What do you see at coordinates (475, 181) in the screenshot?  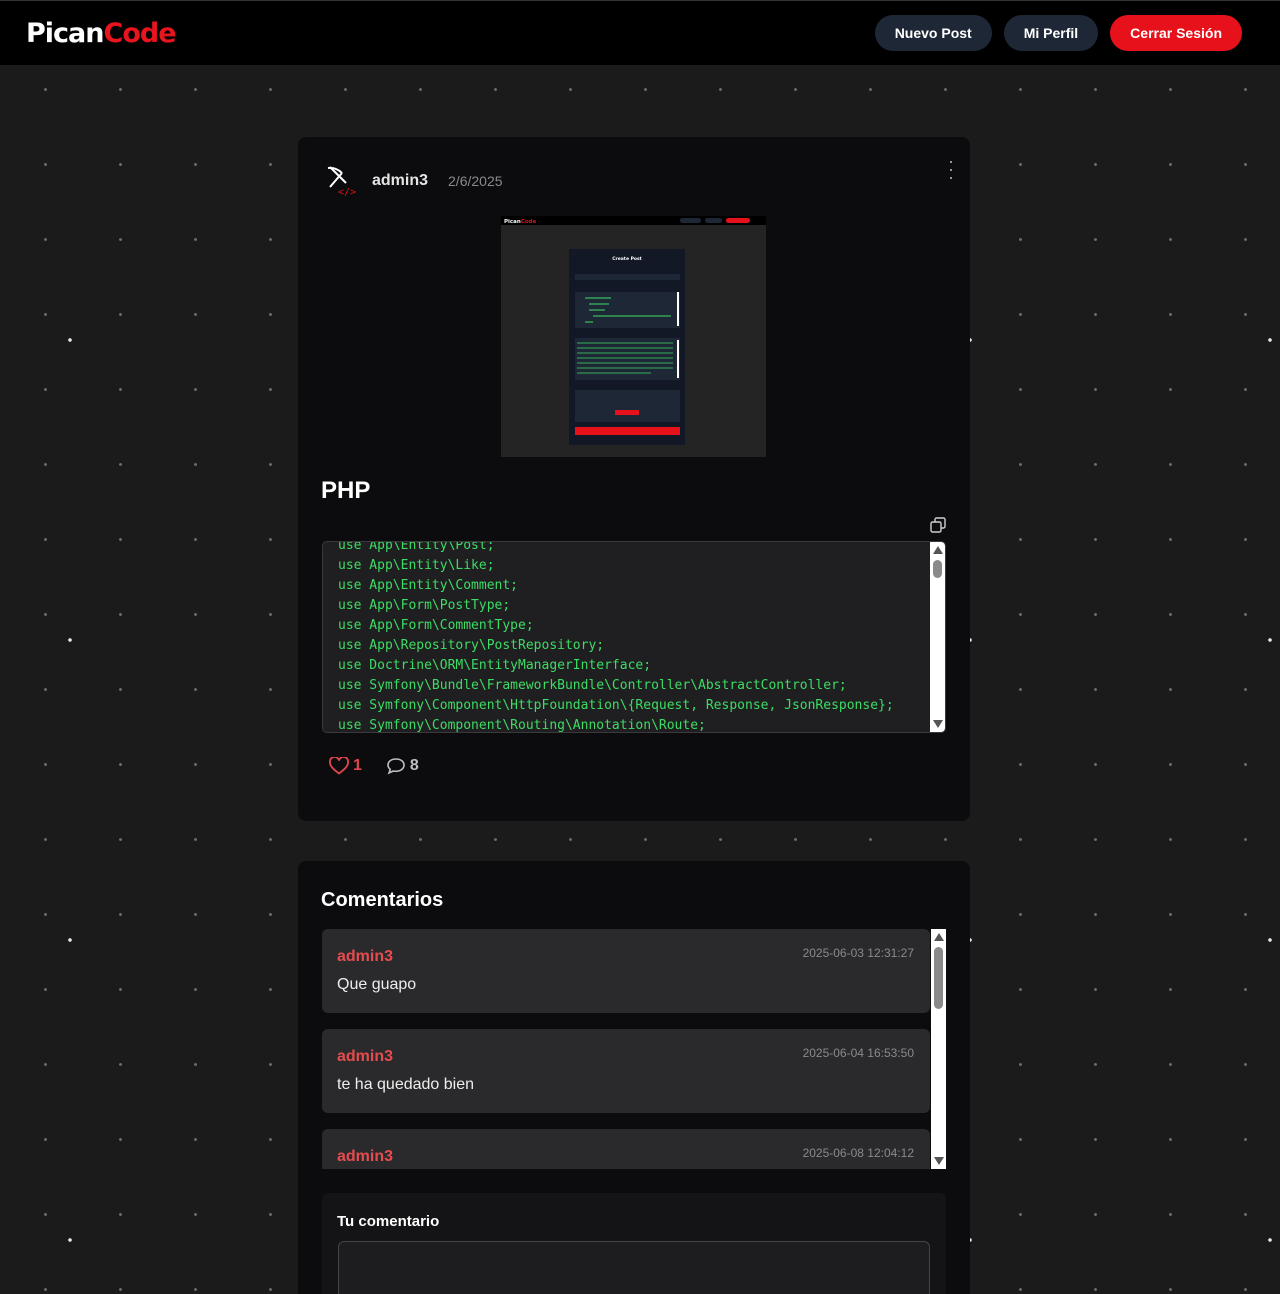 I see `post-date: 2/6/2025` at bounding box center [475, 181].